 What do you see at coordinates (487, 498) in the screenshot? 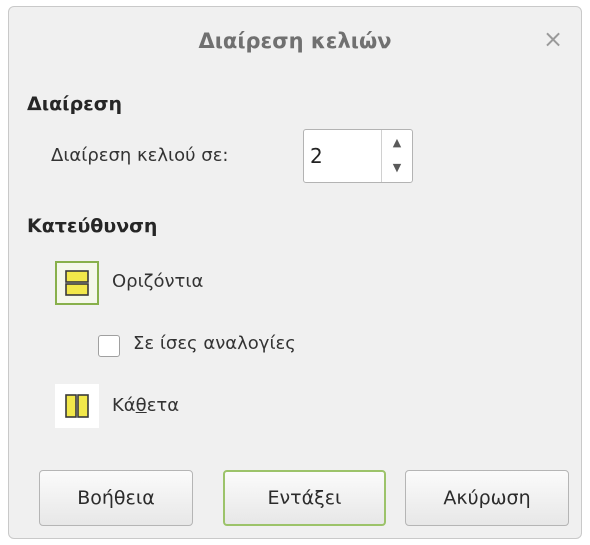
I see `cancel-button: Ακύρωση` at bounding box center [487, 498].